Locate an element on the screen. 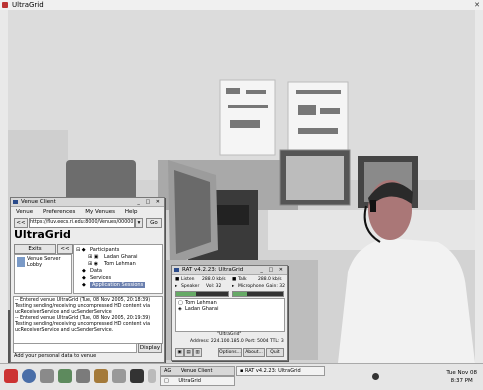  menu-preferences: Preferences is located at coordinates (59, 212).